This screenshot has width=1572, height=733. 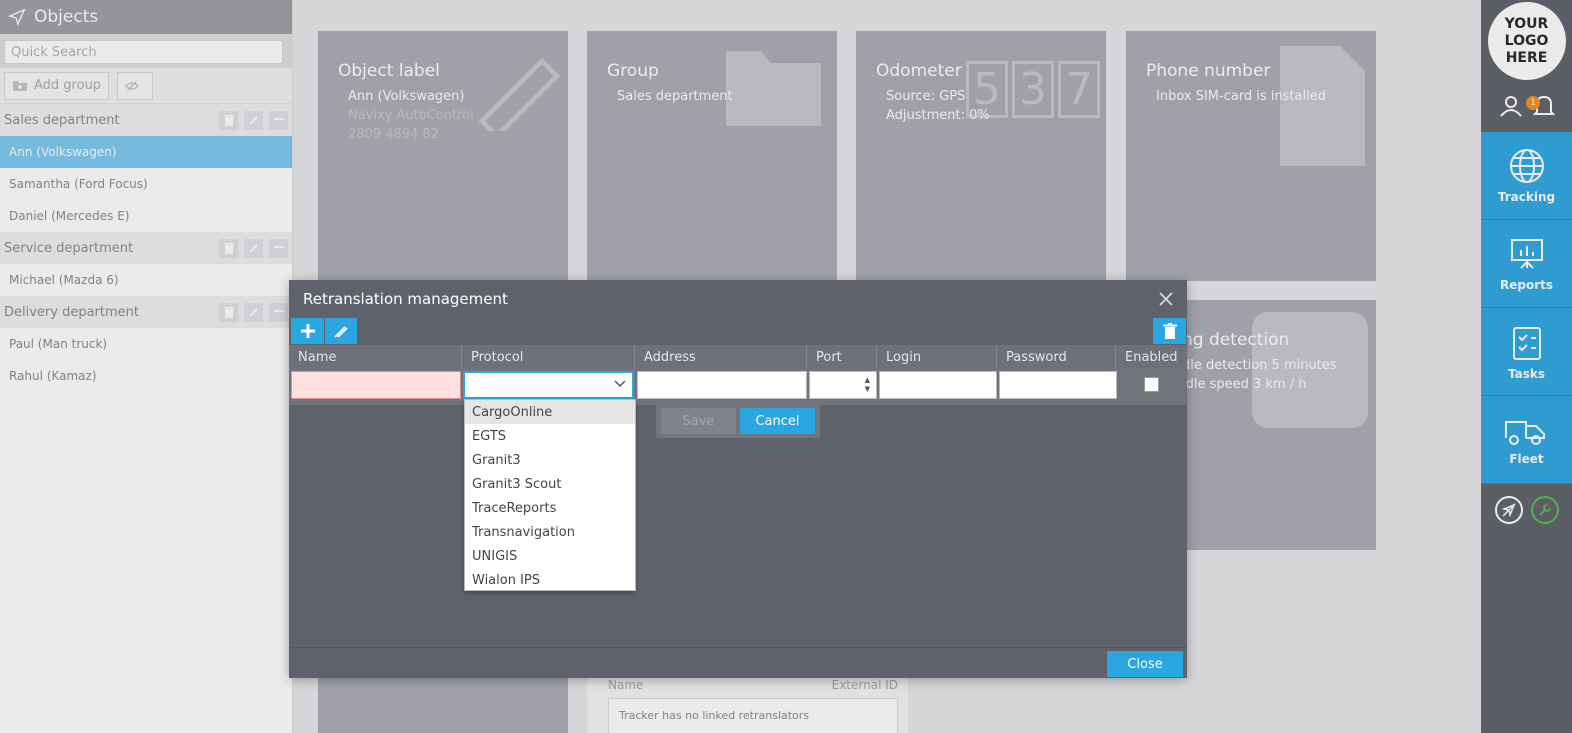 I want to click on column-header-name: Name, so click(x=375, y=357).